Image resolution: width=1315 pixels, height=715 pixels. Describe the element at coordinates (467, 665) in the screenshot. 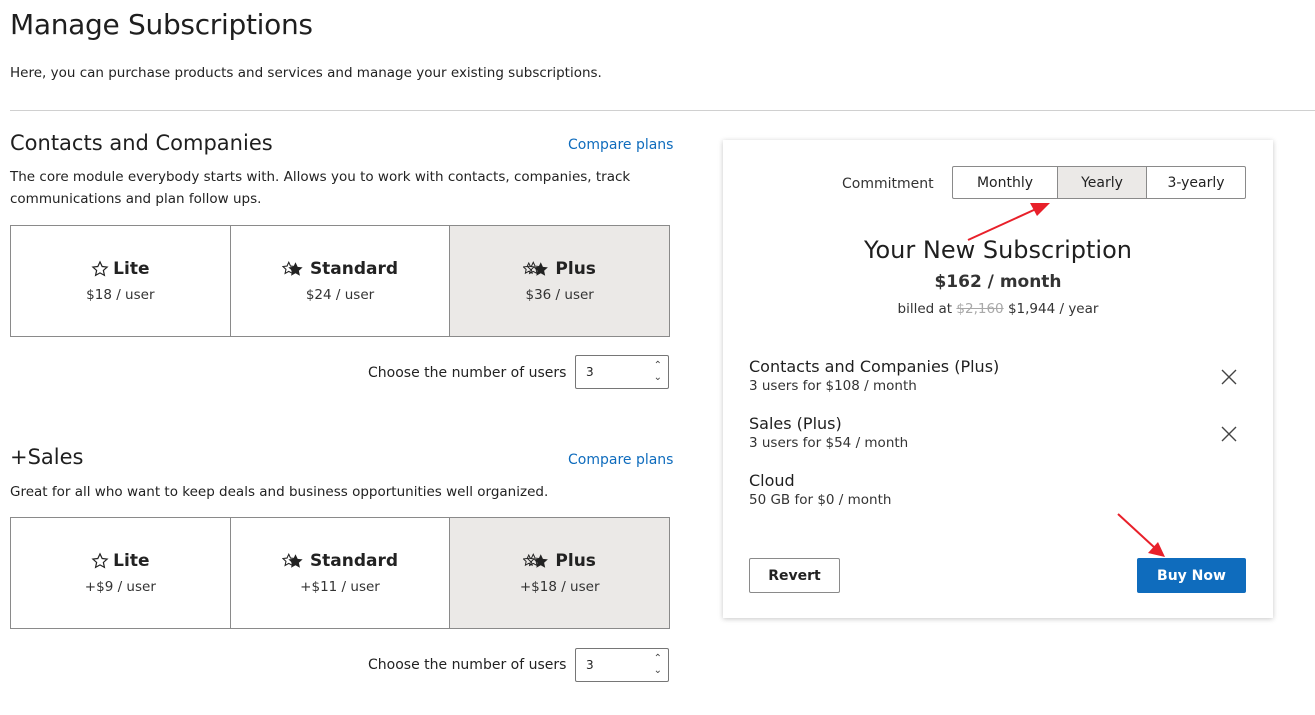

I see `users-label-sales: Choose the number of users` at that location.